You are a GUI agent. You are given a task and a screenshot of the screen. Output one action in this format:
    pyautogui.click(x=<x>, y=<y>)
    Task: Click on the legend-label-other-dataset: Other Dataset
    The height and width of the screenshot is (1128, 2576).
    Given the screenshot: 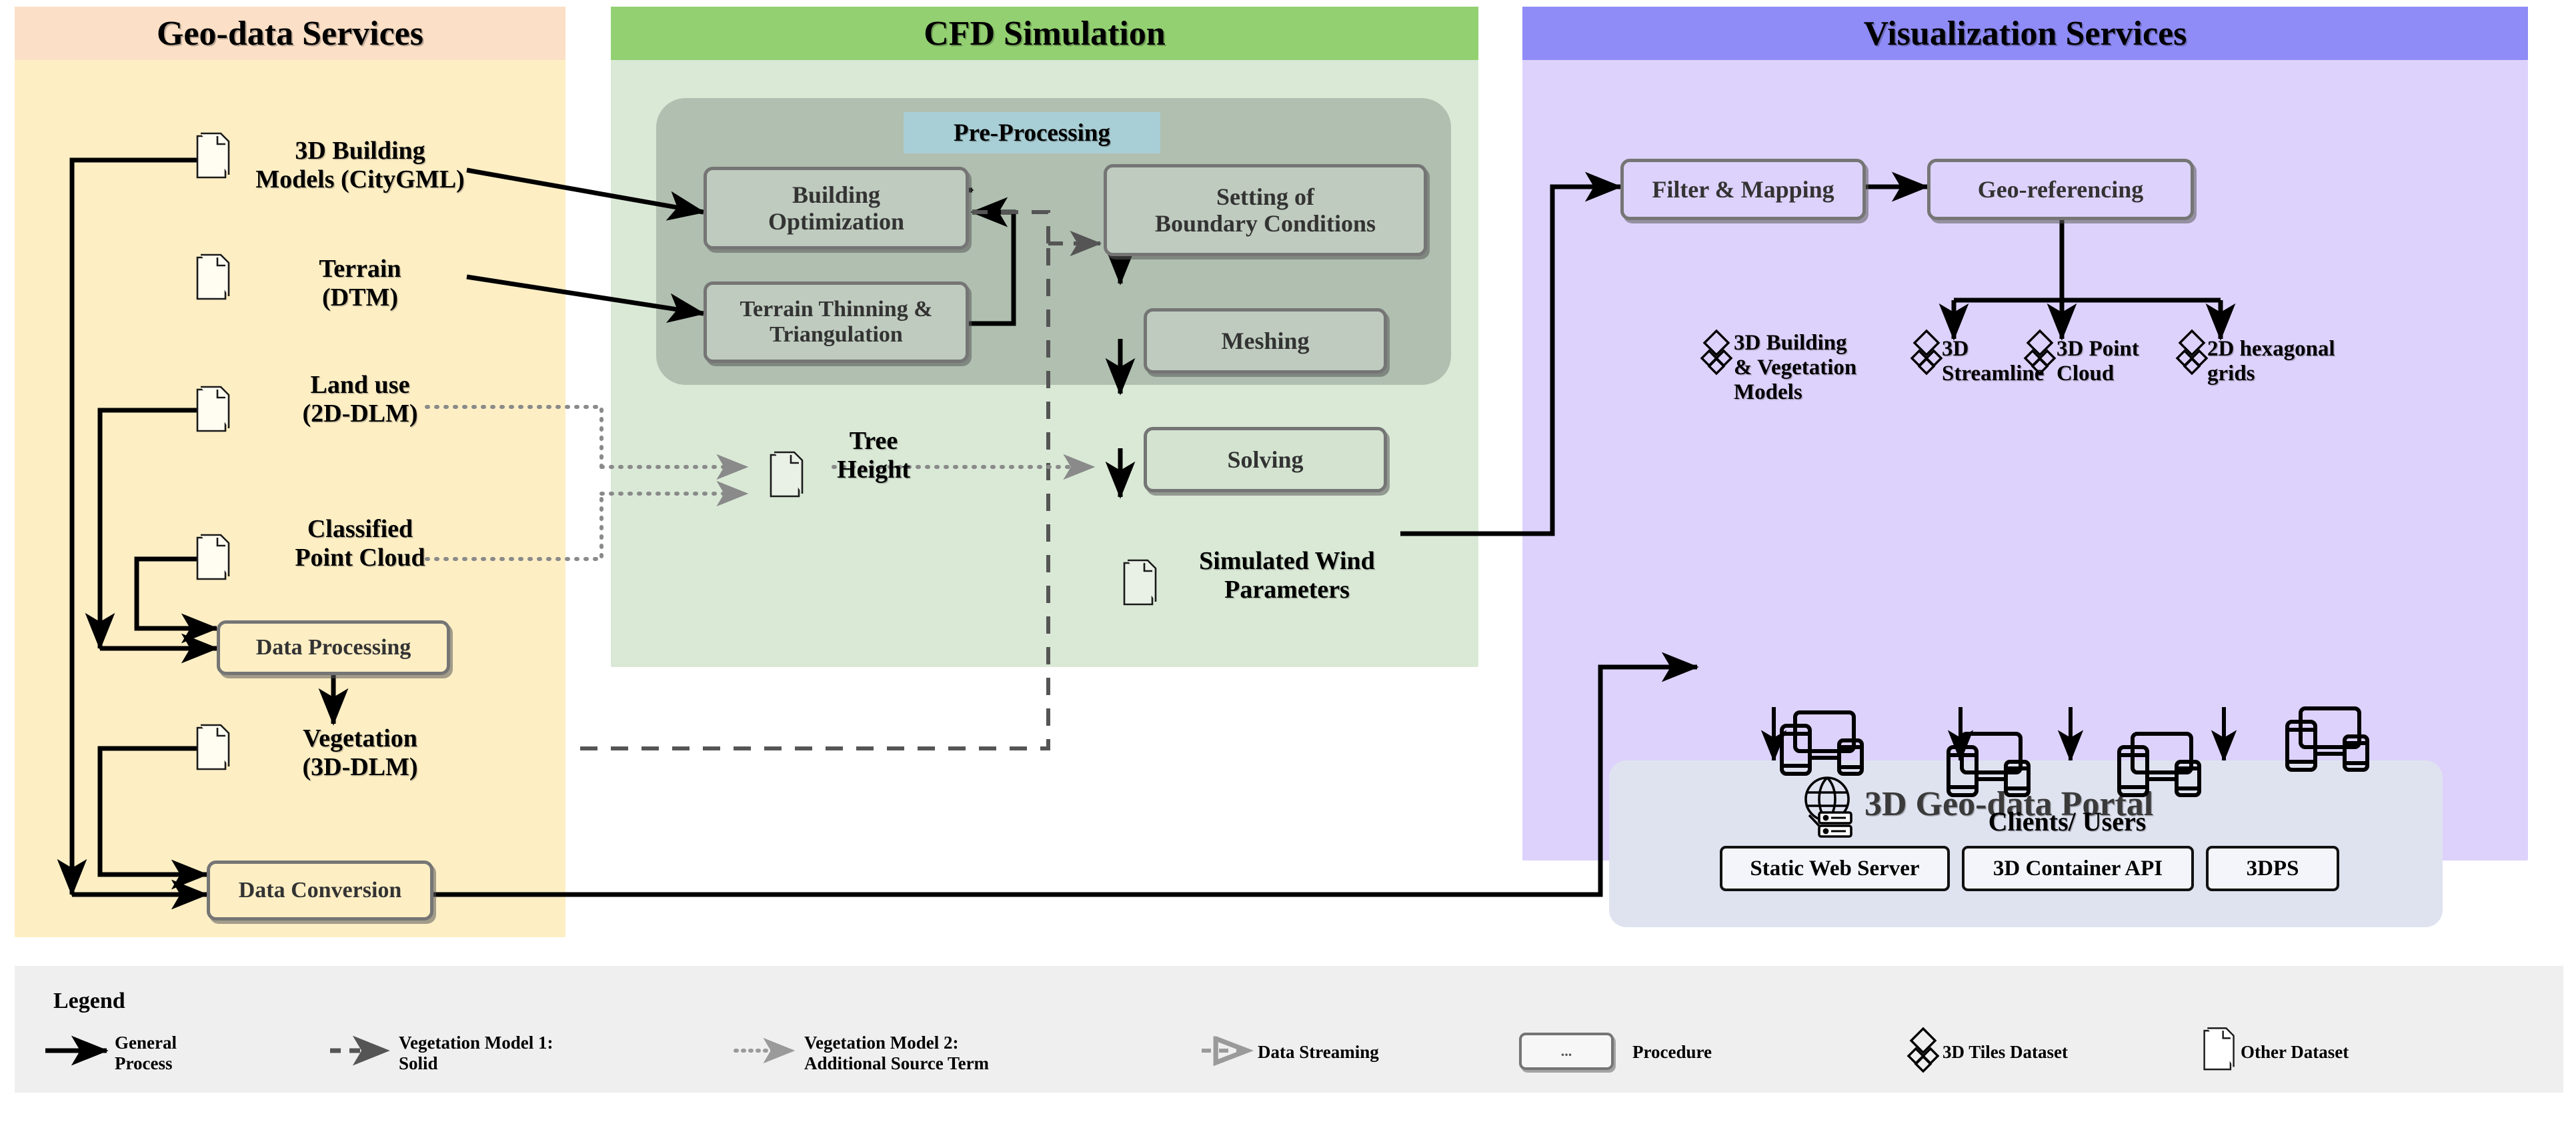 What is the action you would take?
    pyautogui.click(x=2295, y=1052)
    